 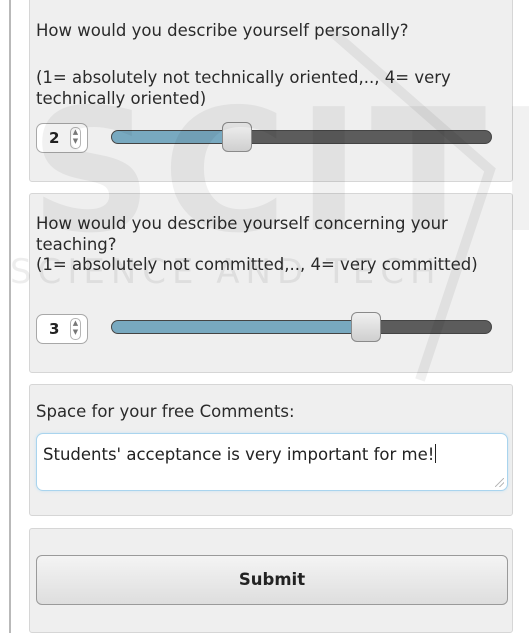 I want to click on question-2-slider, so click(x=301, y=327).